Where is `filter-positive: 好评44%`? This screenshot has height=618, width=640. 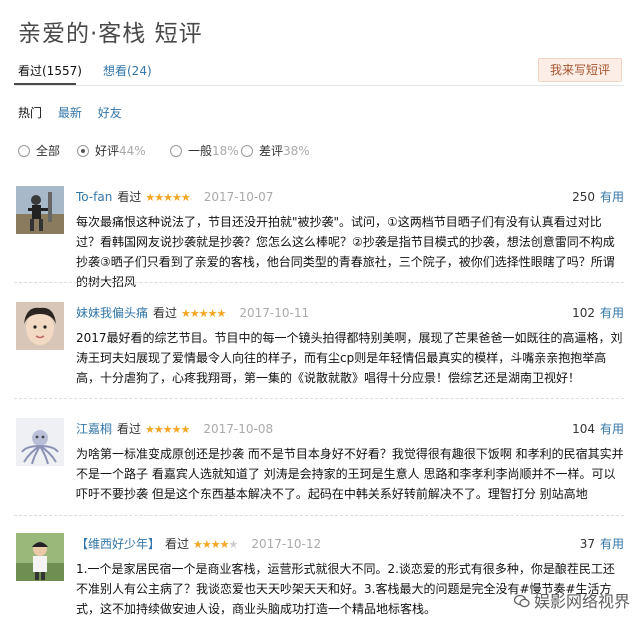 filter-positive: 好评44% is located at coordinates (111, 150).